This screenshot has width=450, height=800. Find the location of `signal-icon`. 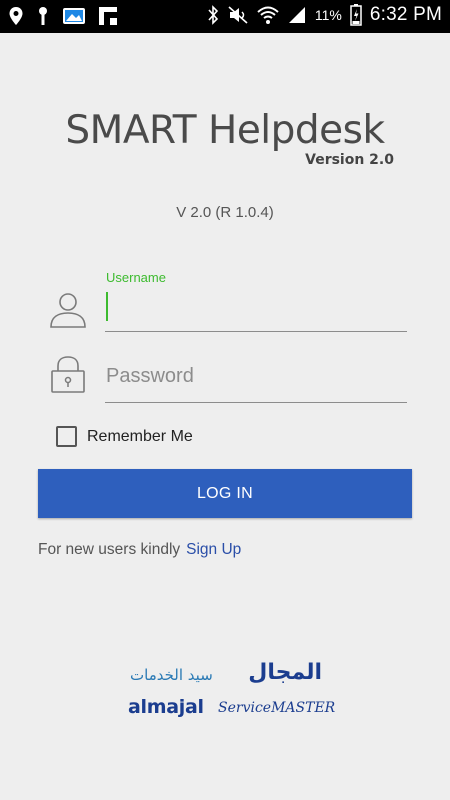

signal-icon is located at coordinates (296, 15).